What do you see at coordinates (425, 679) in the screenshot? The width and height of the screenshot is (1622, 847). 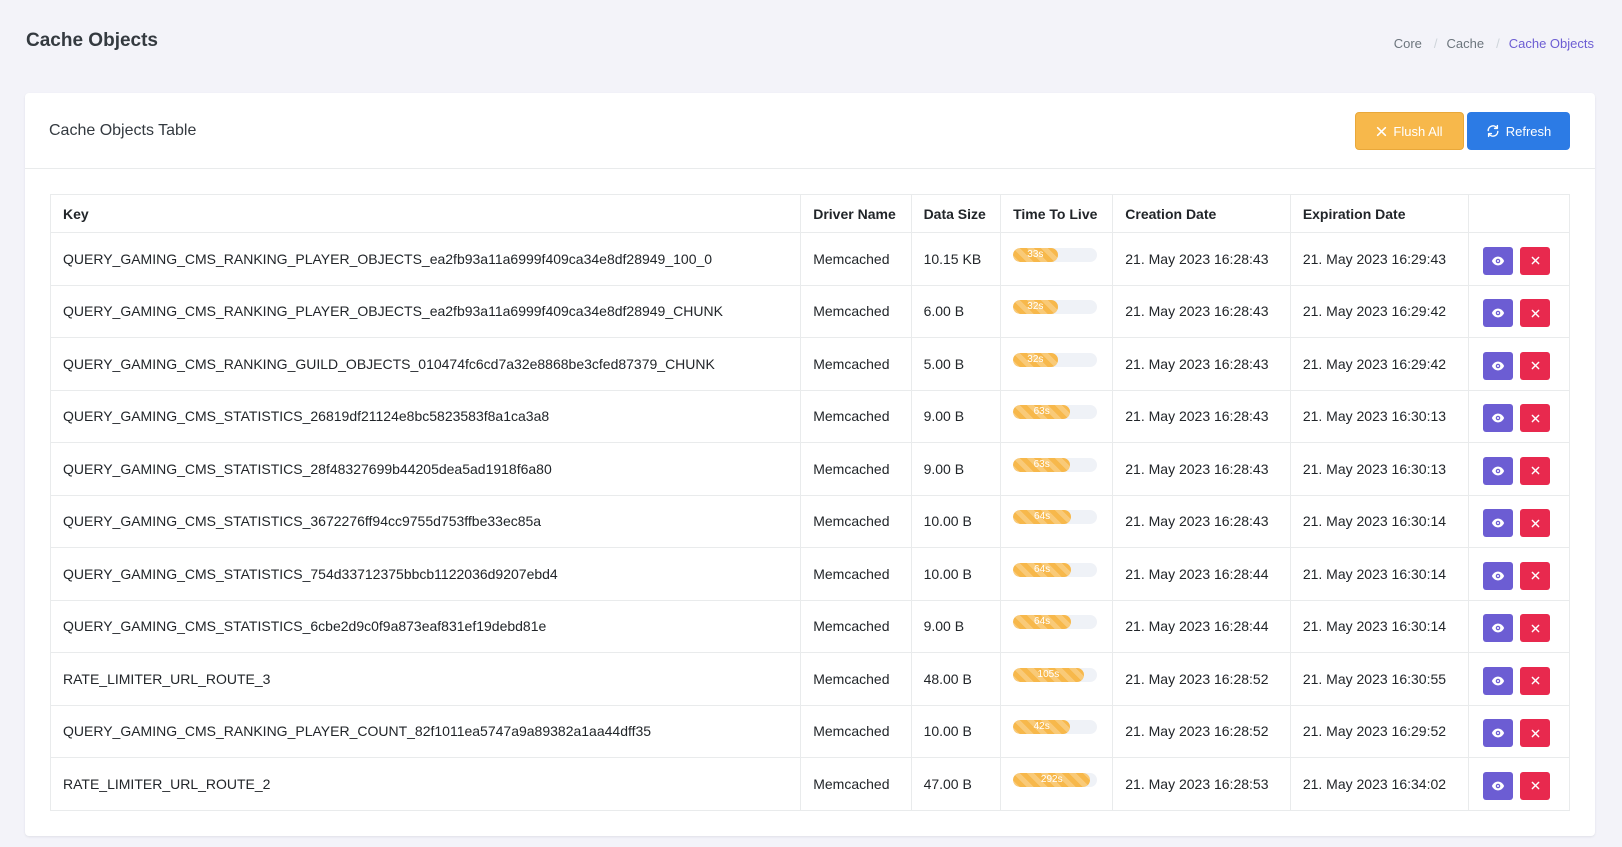 I see `cell-key: RATE_LIMITER_URL_ROUTE_3` at bounding box center [425, 679].